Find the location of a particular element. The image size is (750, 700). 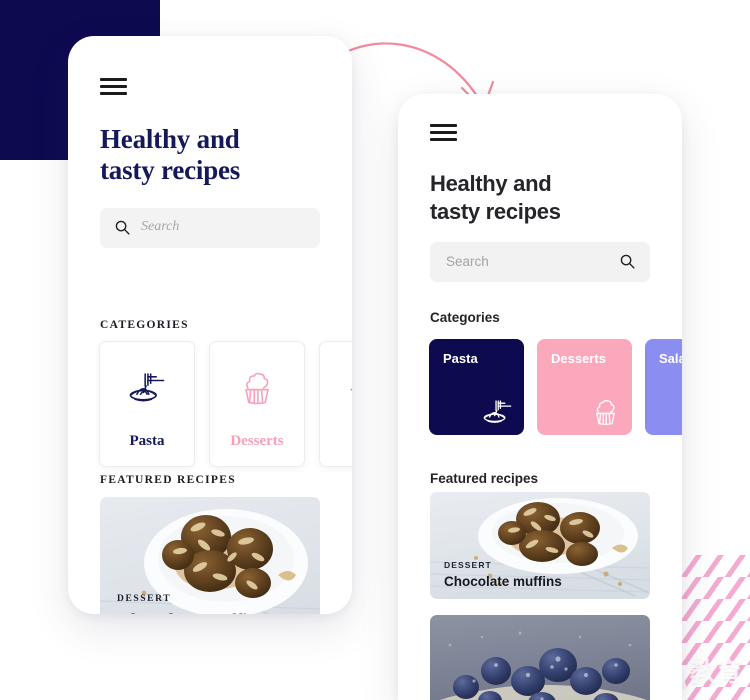

featured-recipe-card is located at coordinates (540, 657).